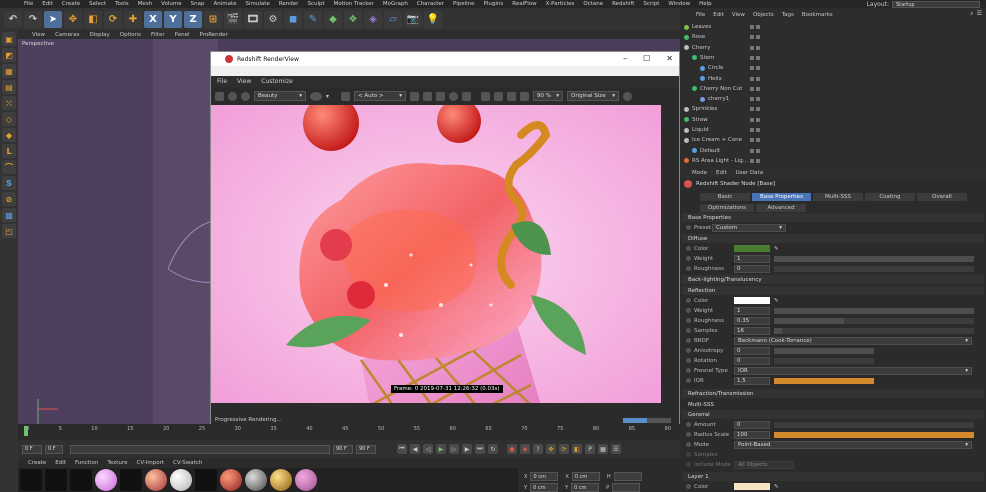  Describe the element at coordinates (86, 463) in the screenshot. I see `material-menu-function: Function` at that location.